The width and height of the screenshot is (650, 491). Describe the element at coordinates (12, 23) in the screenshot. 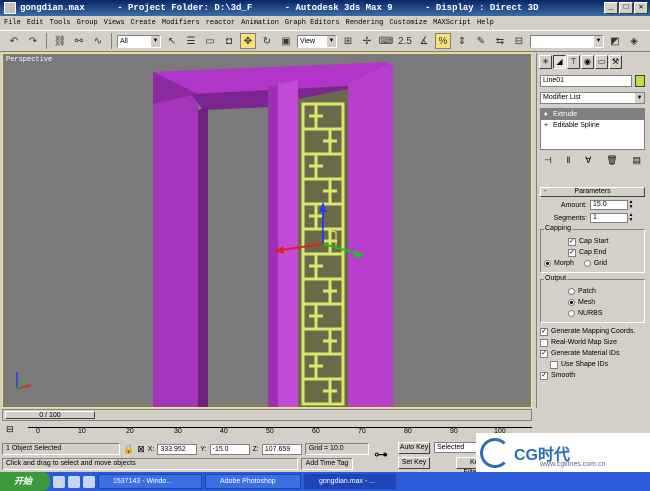

I see `menu-file: File` at that location.